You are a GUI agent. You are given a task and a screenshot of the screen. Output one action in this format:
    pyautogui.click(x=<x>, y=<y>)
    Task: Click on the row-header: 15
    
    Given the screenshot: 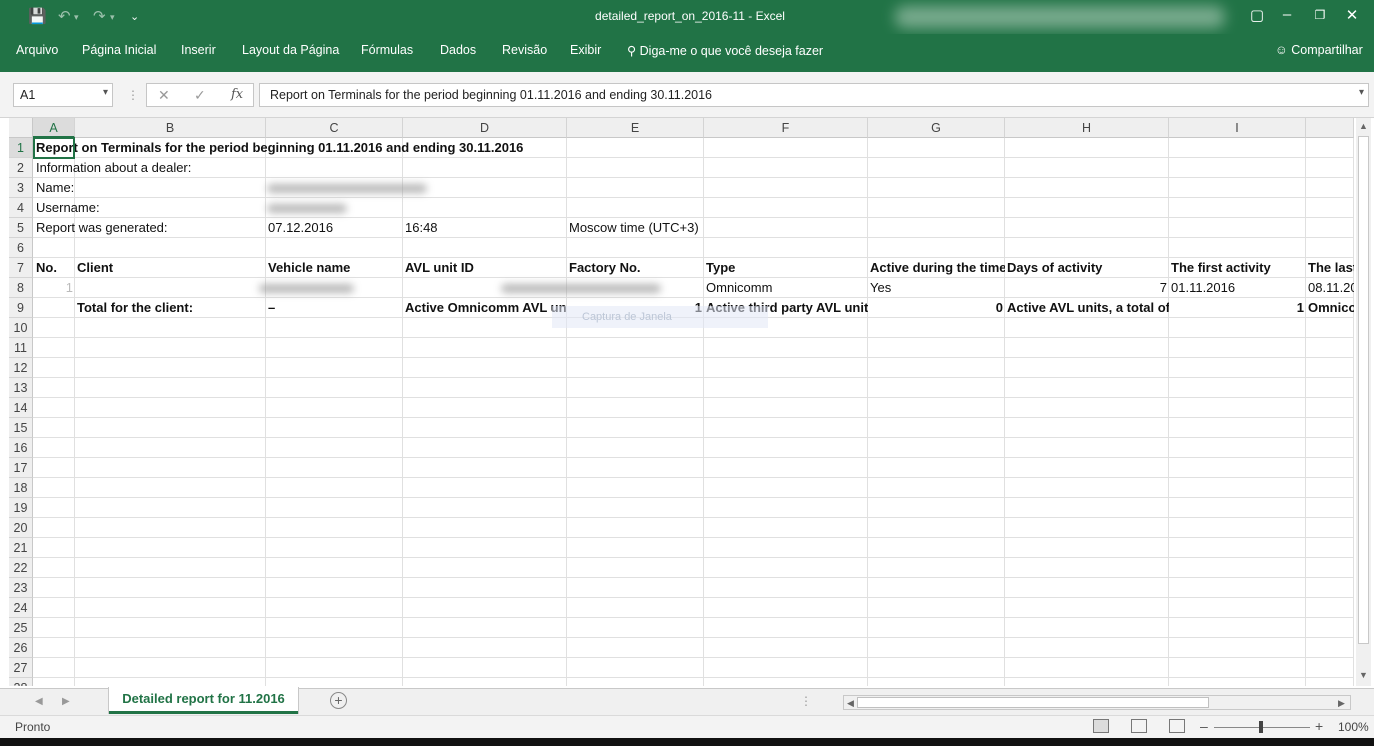 What is the action you would take?
    pyautogui.click(x=21, y=428)
    